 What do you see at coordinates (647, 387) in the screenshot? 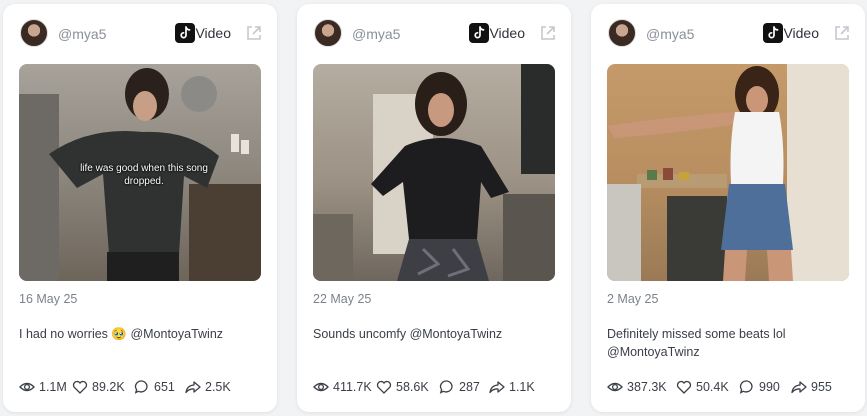
I see `views-count: 387.3K` at bounding box center [647, 387].